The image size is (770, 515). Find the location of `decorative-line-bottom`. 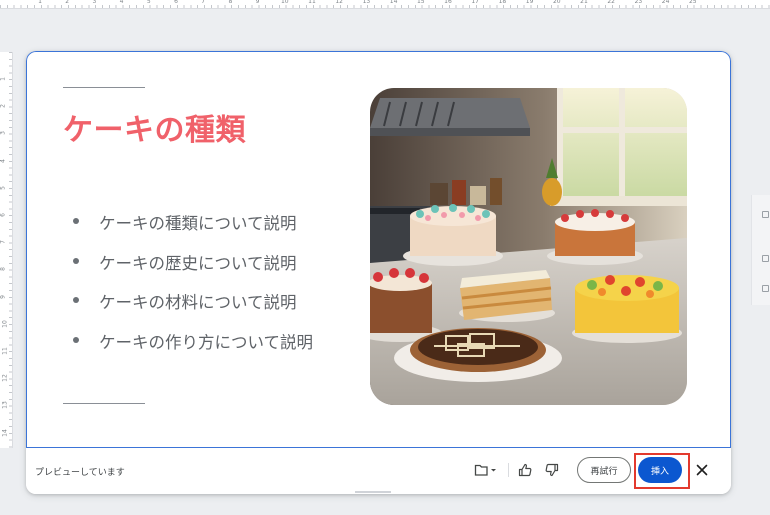

decorative-line-bottom is located at coordinates (104, 403).